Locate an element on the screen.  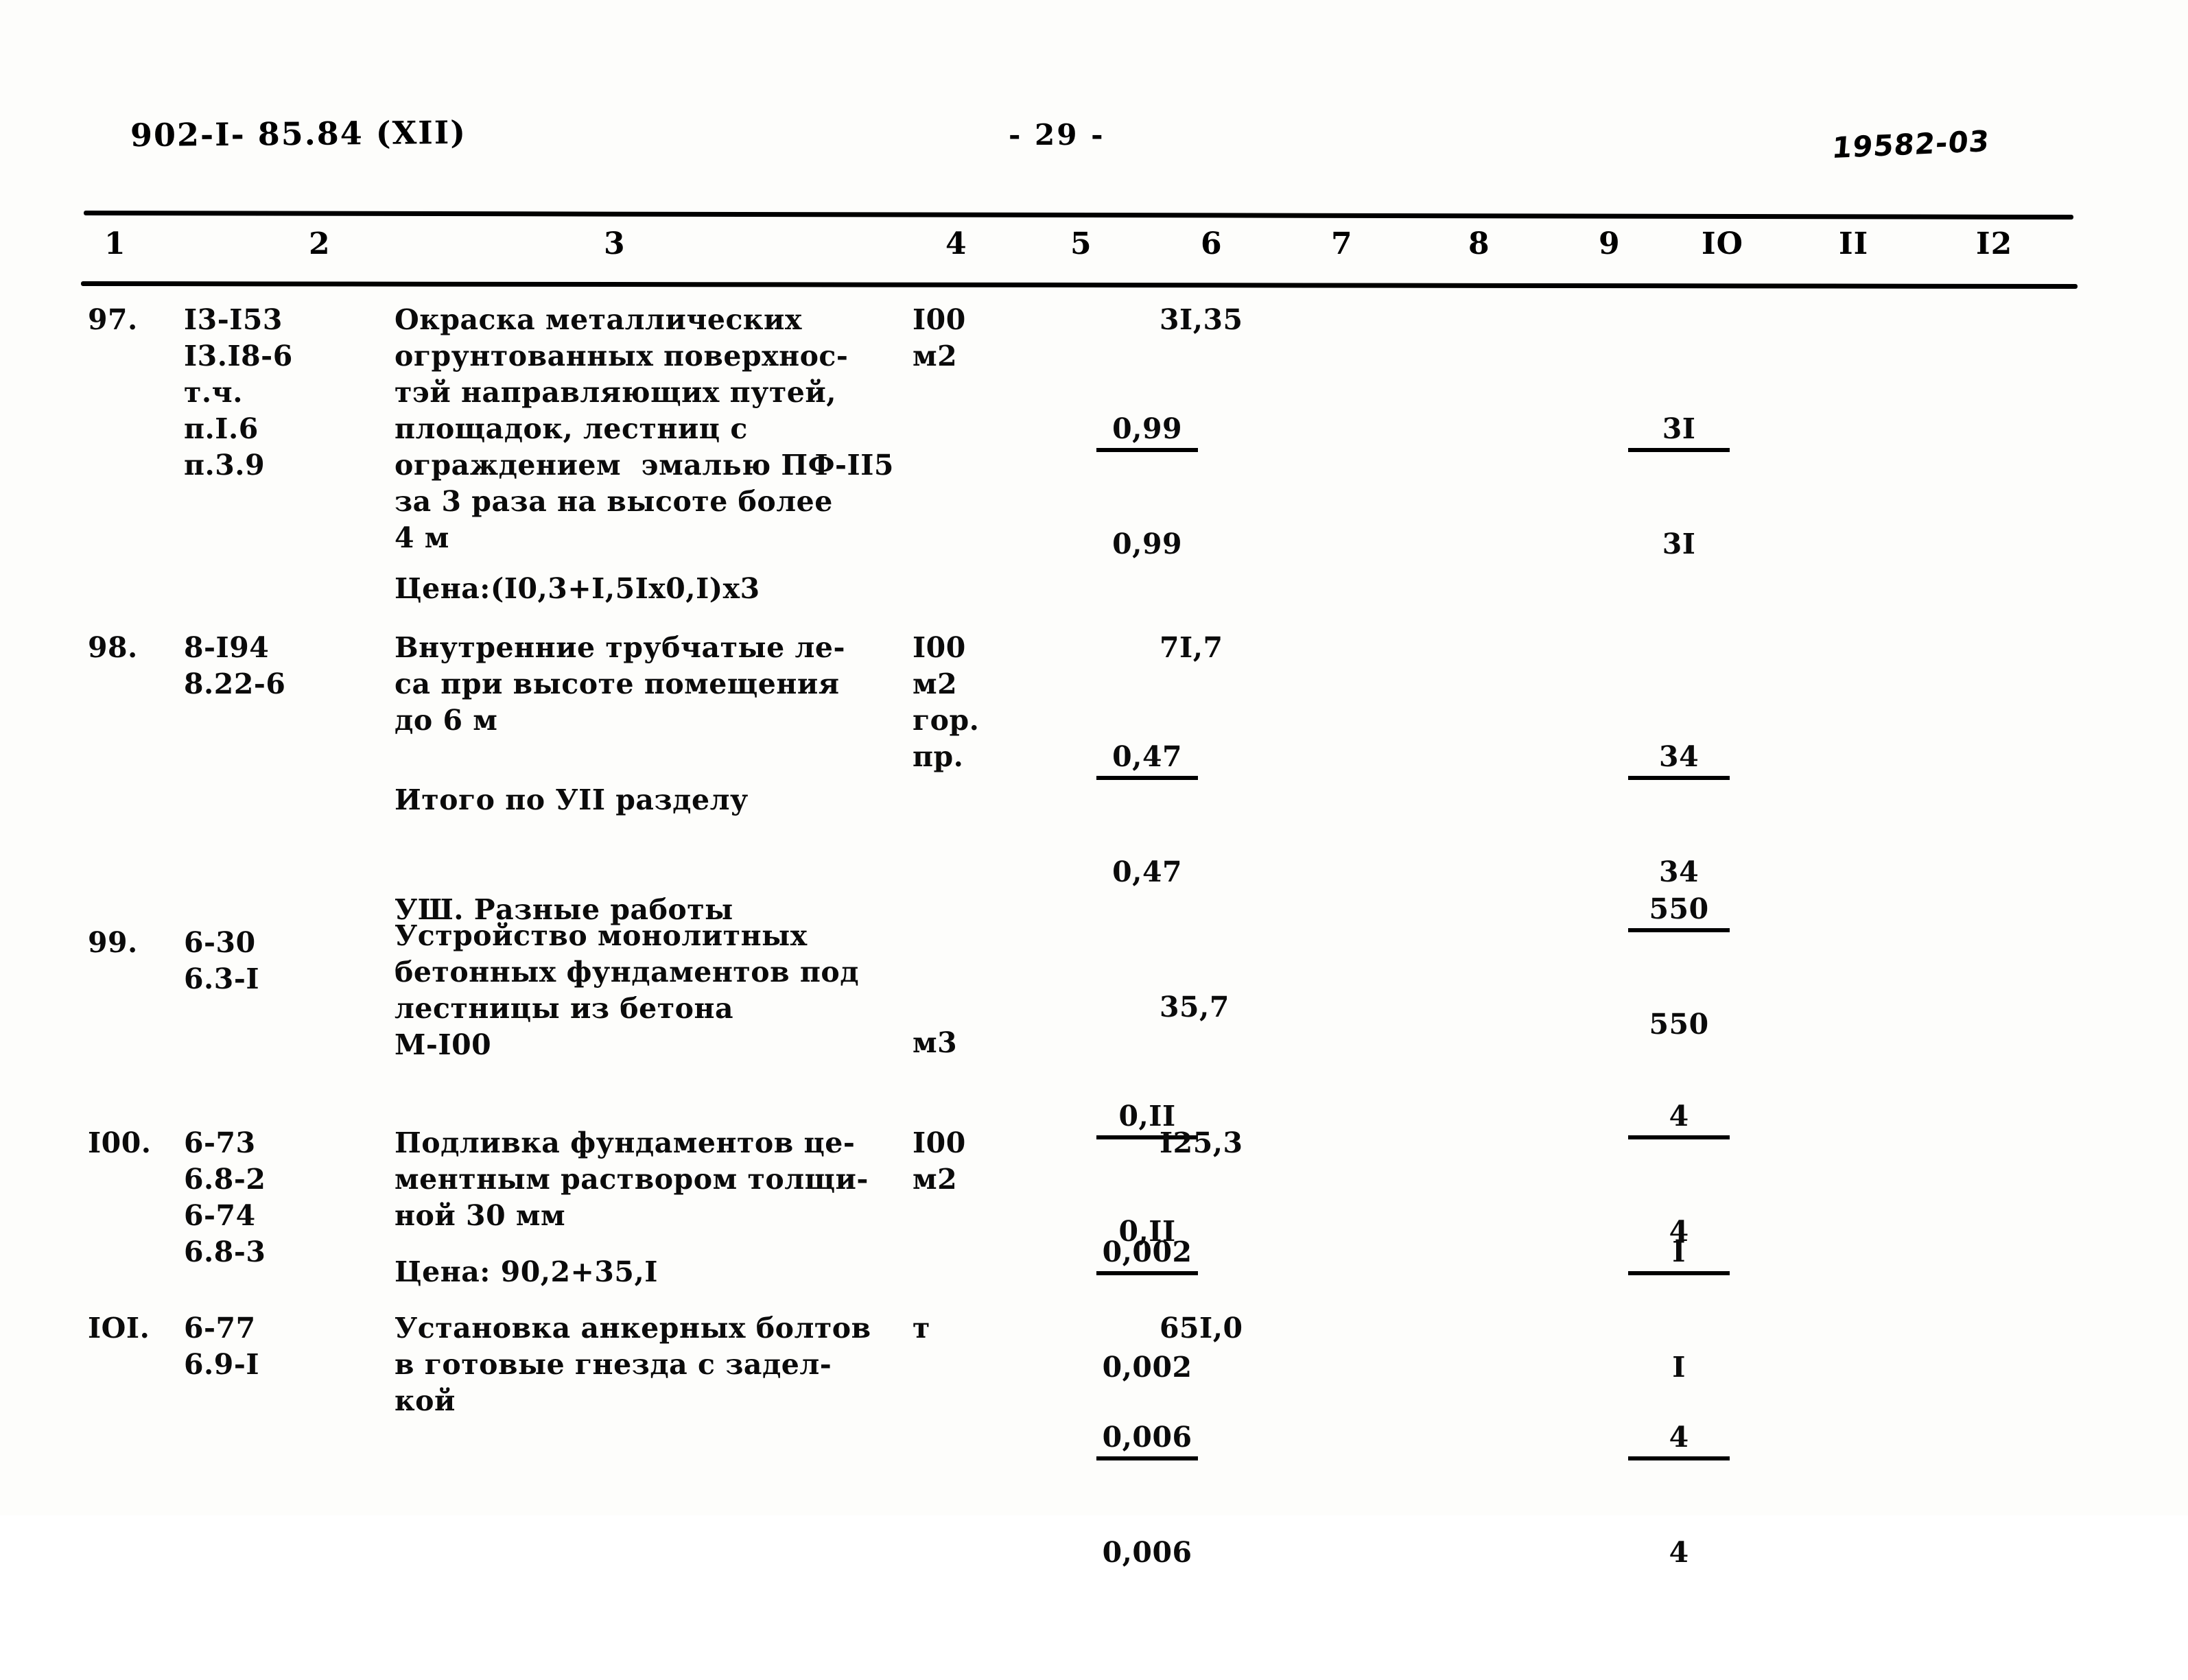
quantity-fraction: 0,006 0,006 is located at coordinates (1147, 1495).